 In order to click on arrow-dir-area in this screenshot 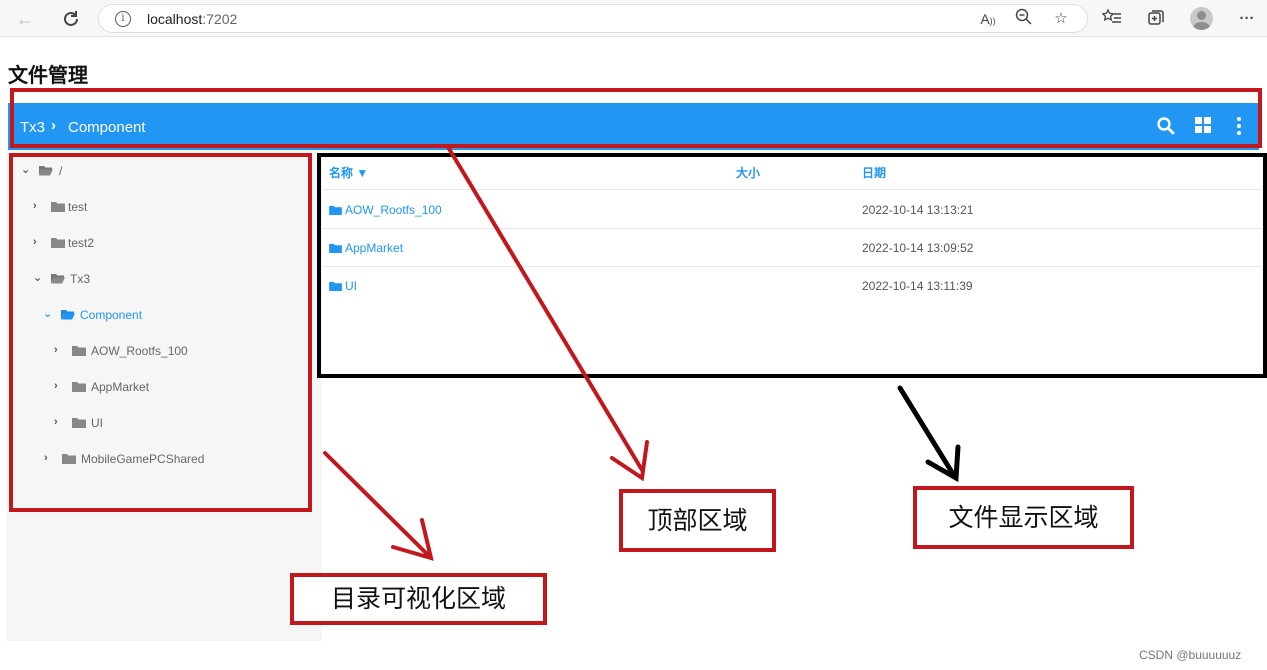, I will do `click(376, 503)`.